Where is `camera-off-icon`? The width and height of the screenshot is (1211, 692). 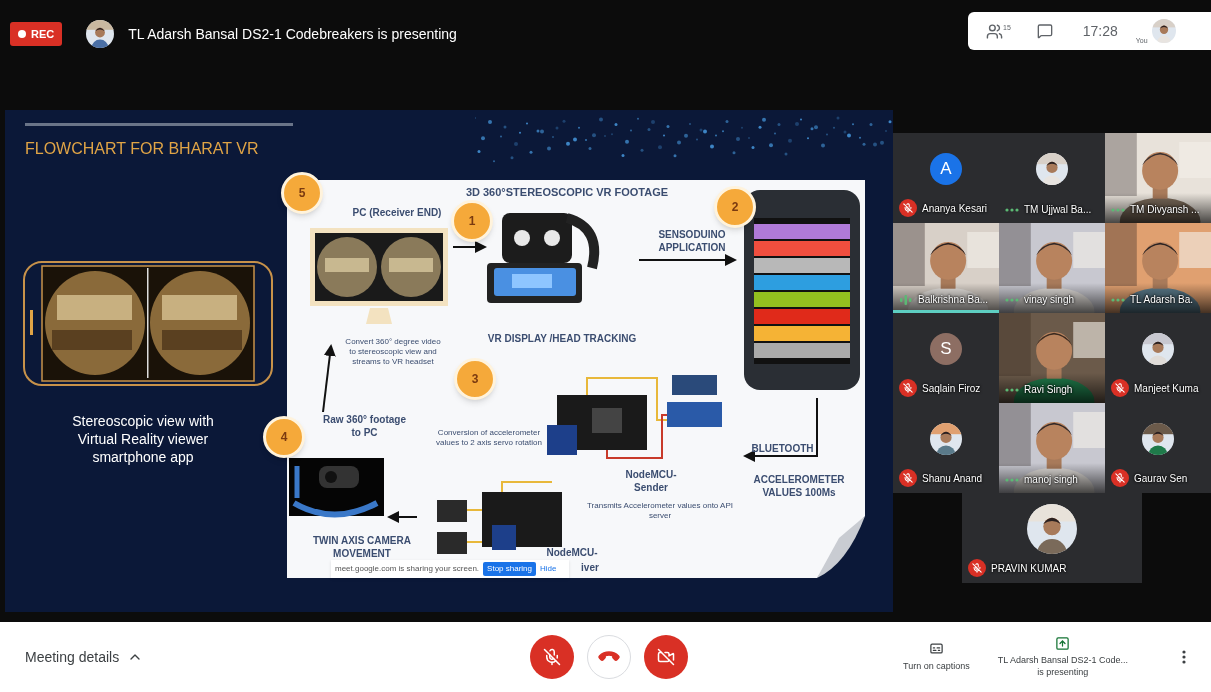 camera-off-icon is located at coordinates (666, 657).